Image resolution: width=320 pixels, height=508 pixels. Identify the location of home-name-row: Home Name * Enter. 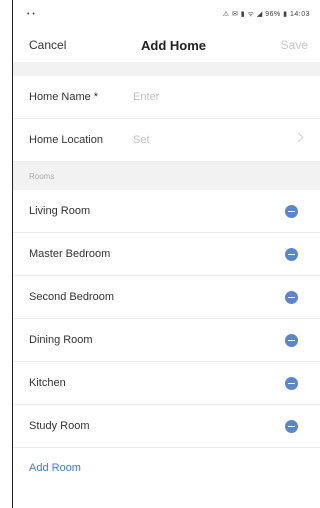
(166, 97).